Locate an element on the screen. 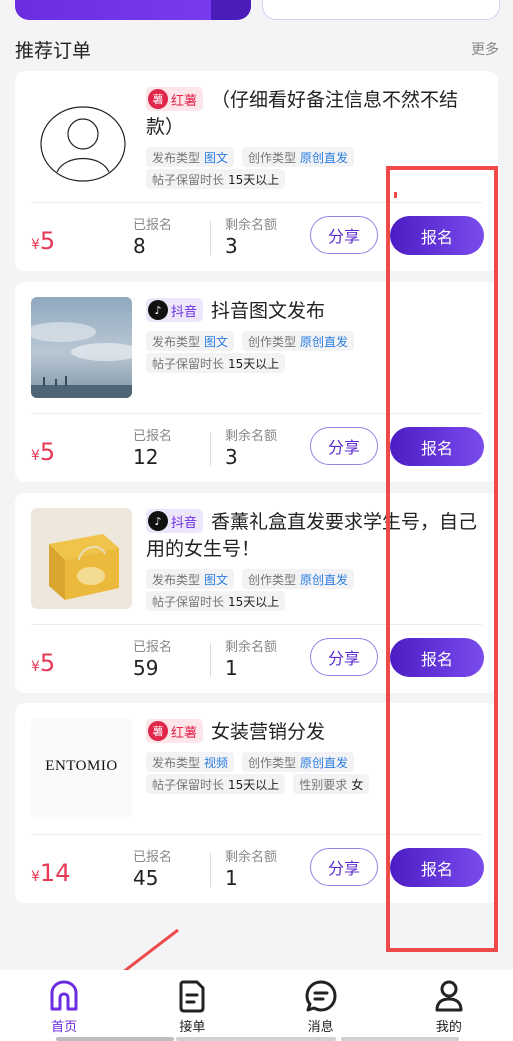 The width and height of the screenshot is (513, 1041). order-thumbnail-sky-photo is located at coordinates (81, 347).